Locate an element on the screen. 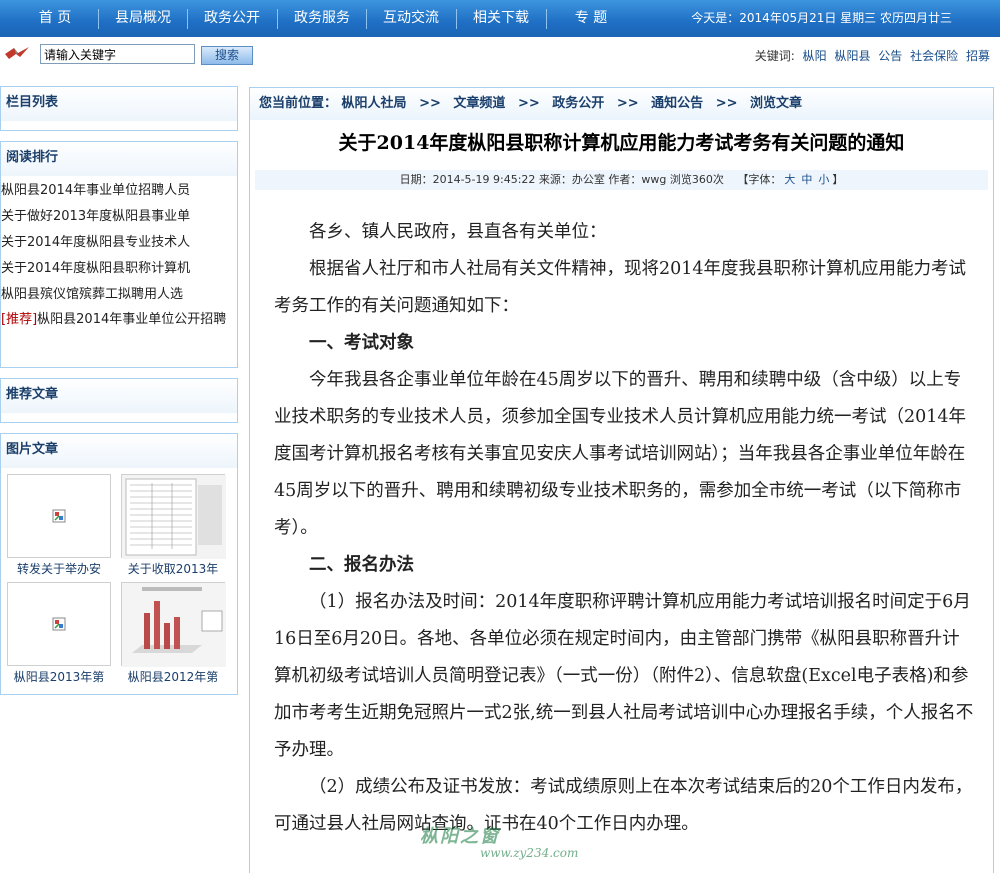 The width and height of the screenshot is (1000, 873). bar-chart-thumbnail-icon is located at coordinates (174, 625).